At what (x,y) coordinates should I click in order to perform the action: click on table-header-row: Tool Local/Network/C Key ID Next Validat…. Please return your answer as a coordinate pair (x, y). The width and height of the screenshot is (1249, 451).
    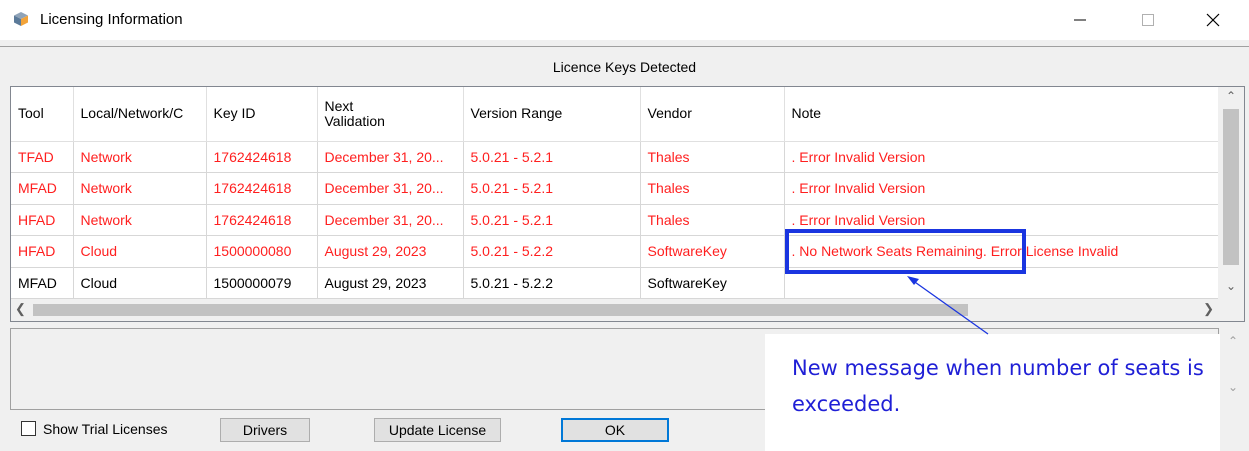
    Looking at the image, I should click on (614, 114).